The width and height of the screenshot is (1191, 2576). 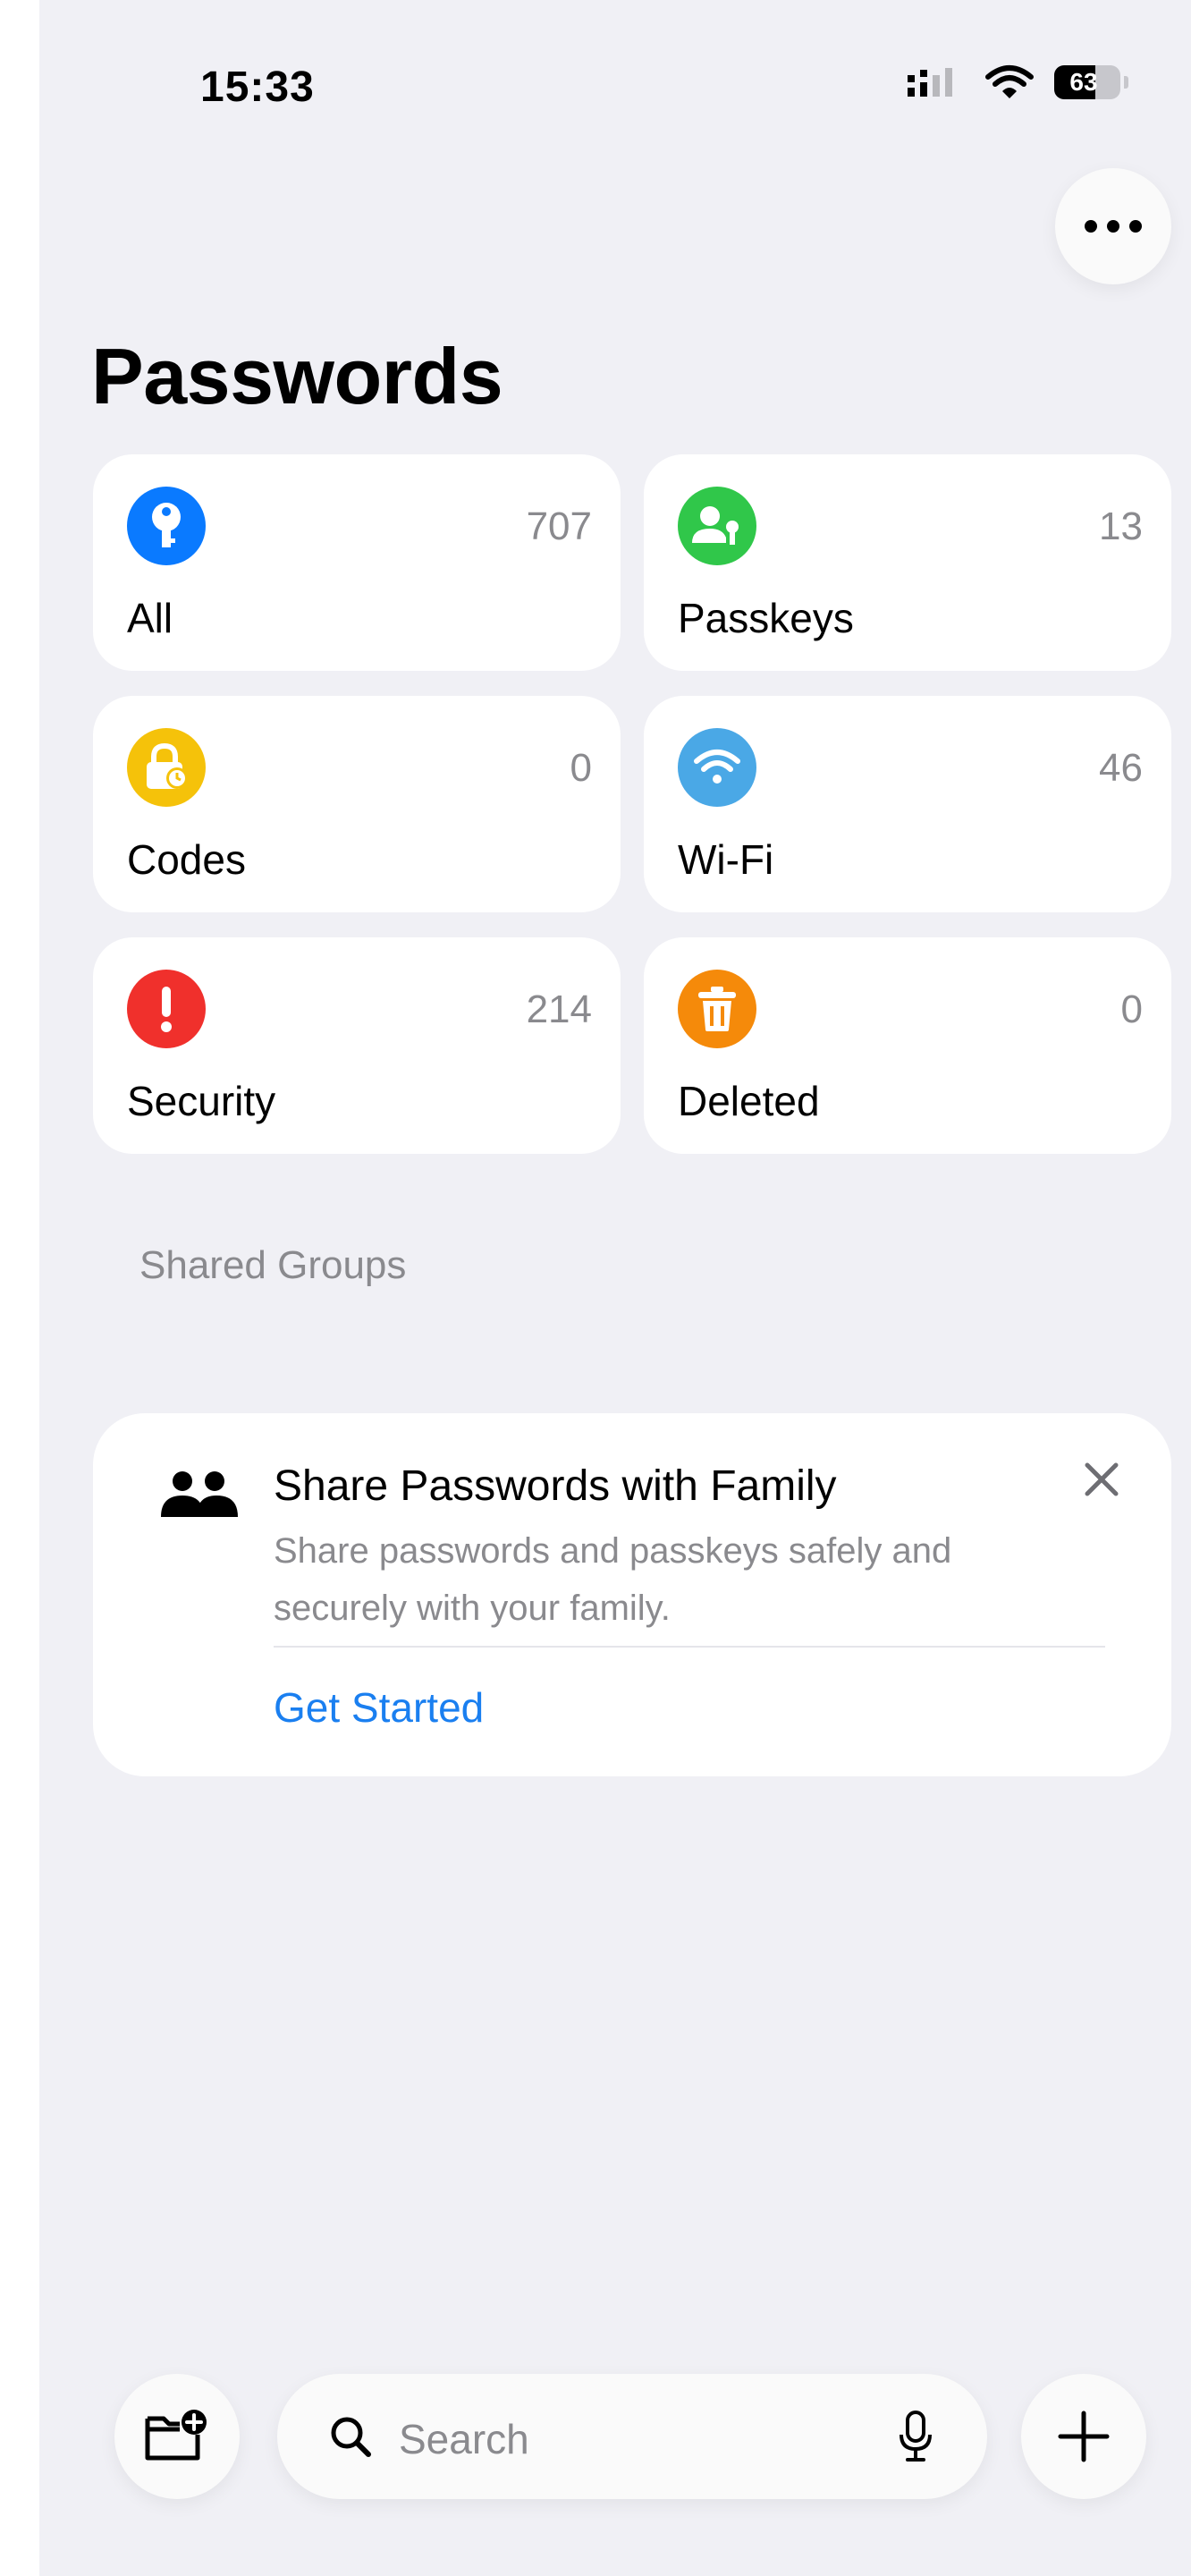 I want to click on battery-icon: 63, so click(x=1087, y=82).